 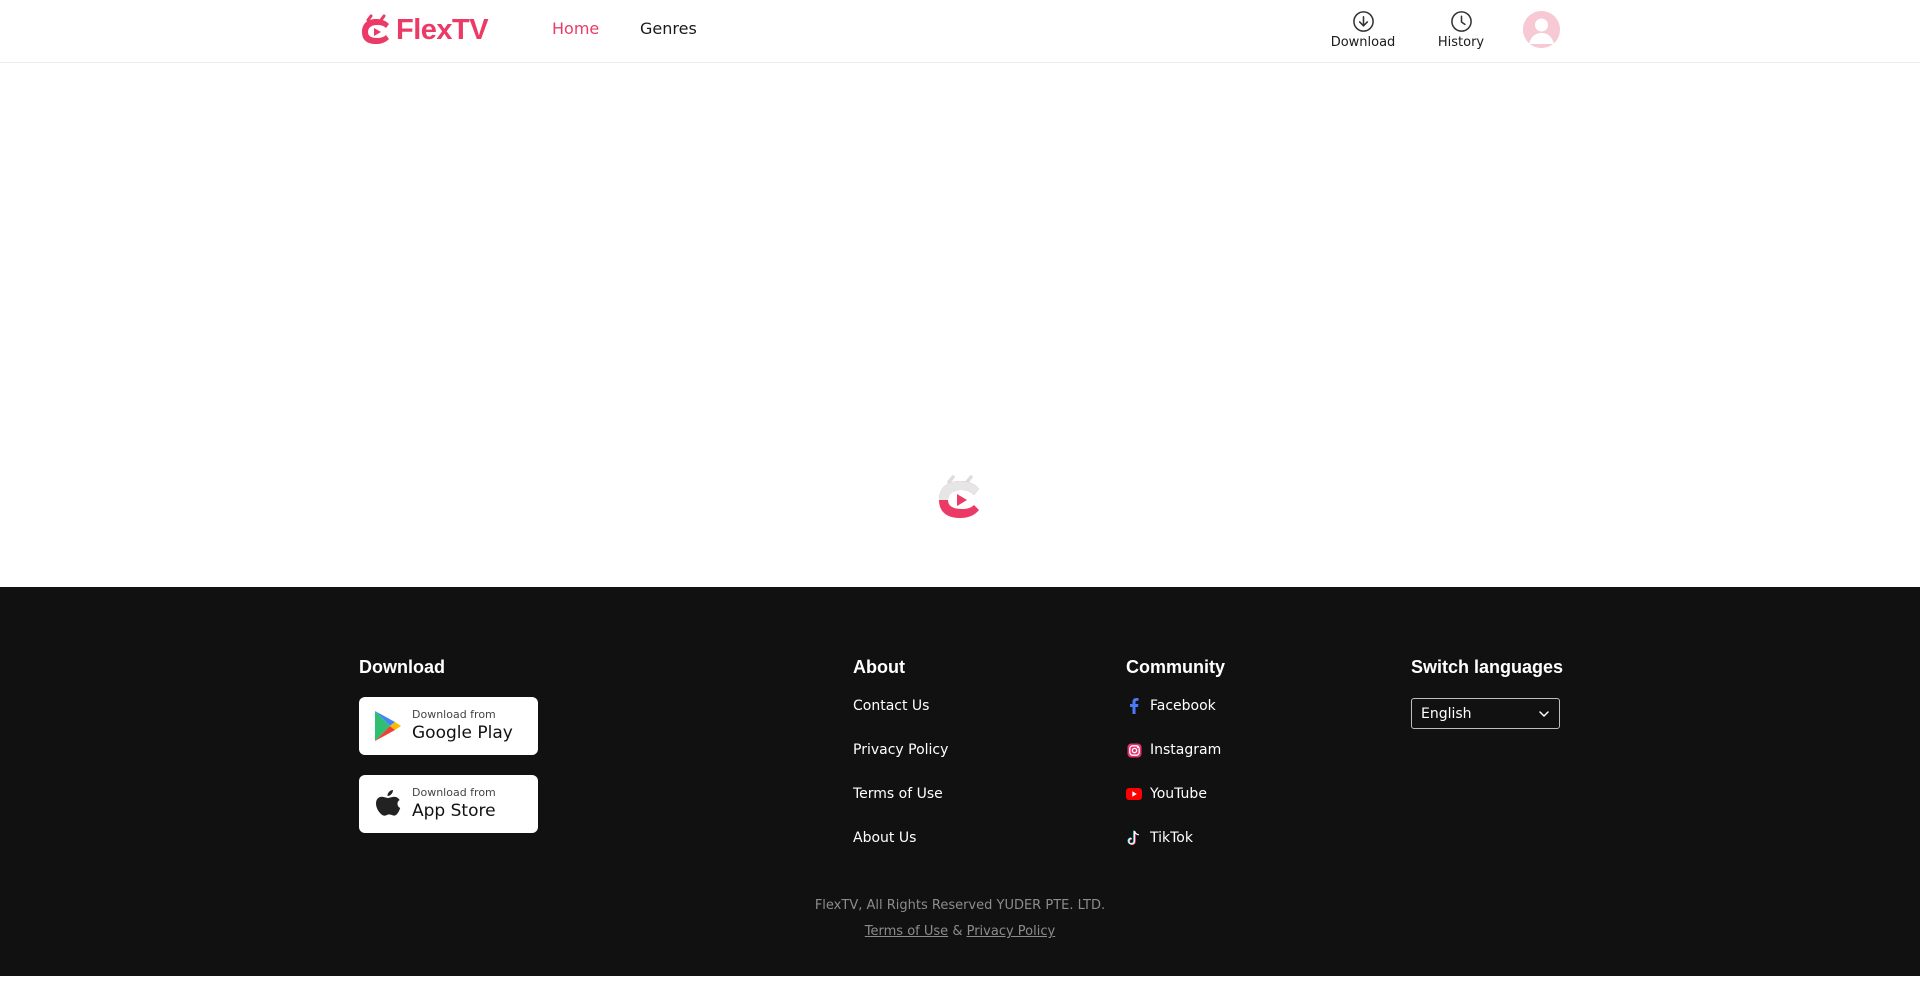 I want to click on app-store-small-label: Download from, so click(x=454, y=792).